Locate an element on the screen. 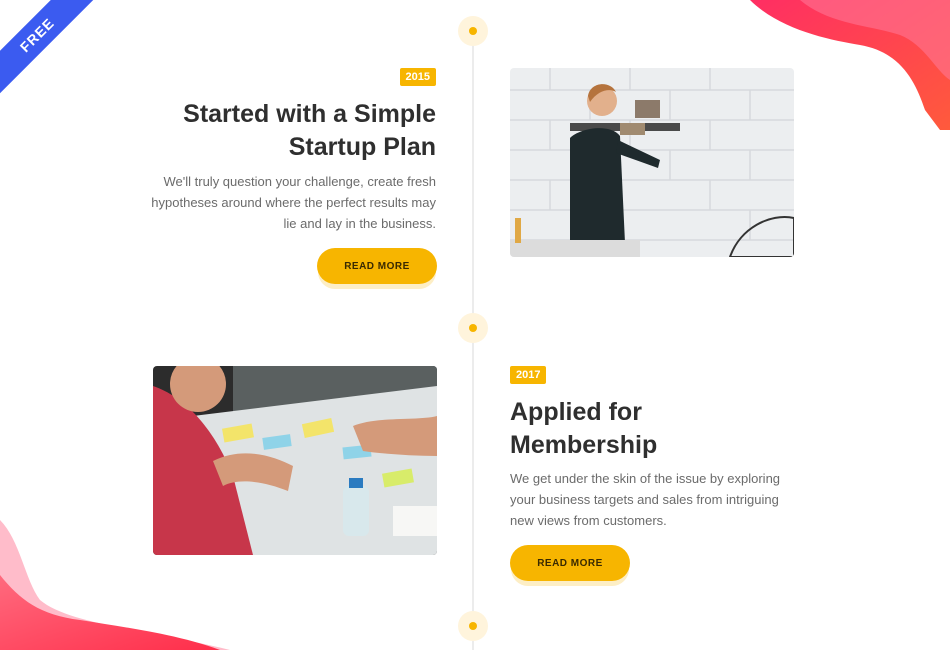  entry-title-line: Membership is located at coordinates (584, 445).